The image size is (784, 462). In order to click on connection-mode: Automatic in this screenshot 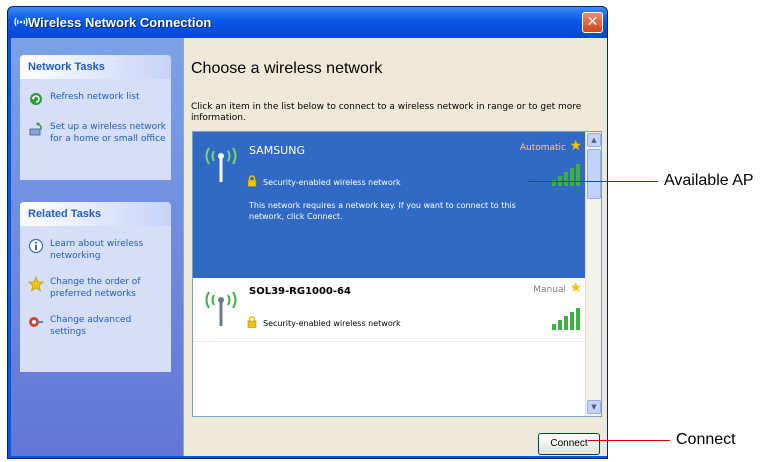, I will do `click(542, 148)`.